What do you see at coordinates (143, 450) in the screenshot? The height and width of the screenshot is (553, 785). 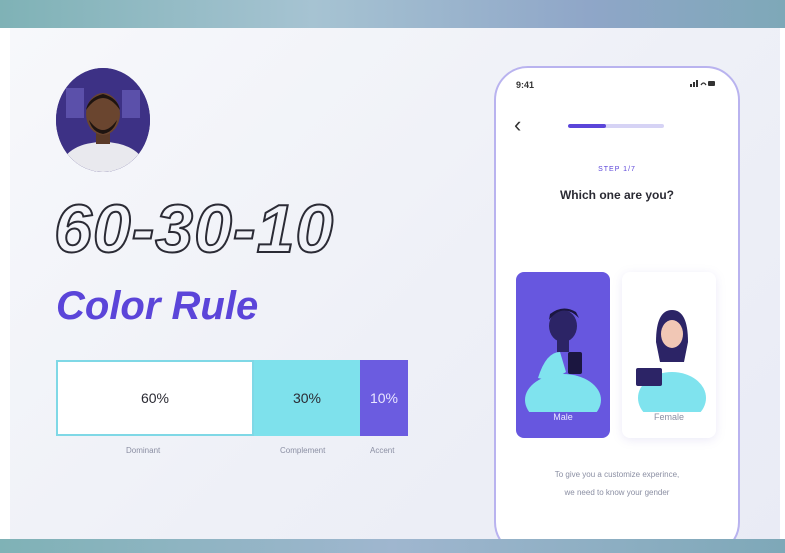 I see `label-dominant: Dominant` at bounding box center [143, 450].